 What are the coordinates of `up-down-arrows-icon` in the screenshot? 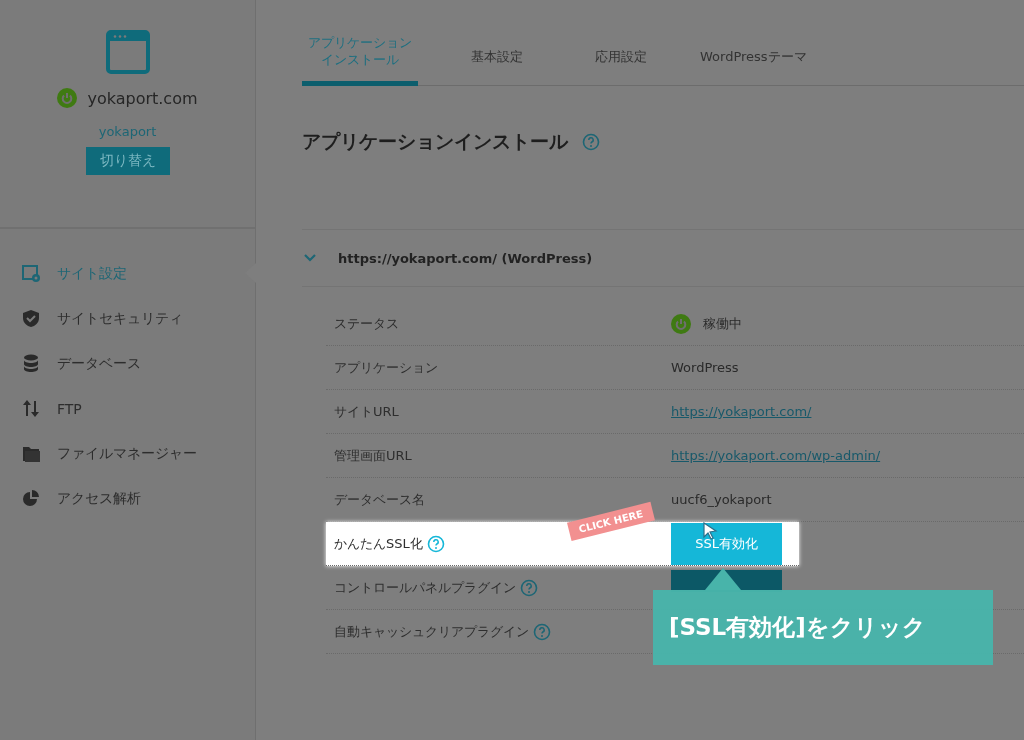 It's located at (31, 408).